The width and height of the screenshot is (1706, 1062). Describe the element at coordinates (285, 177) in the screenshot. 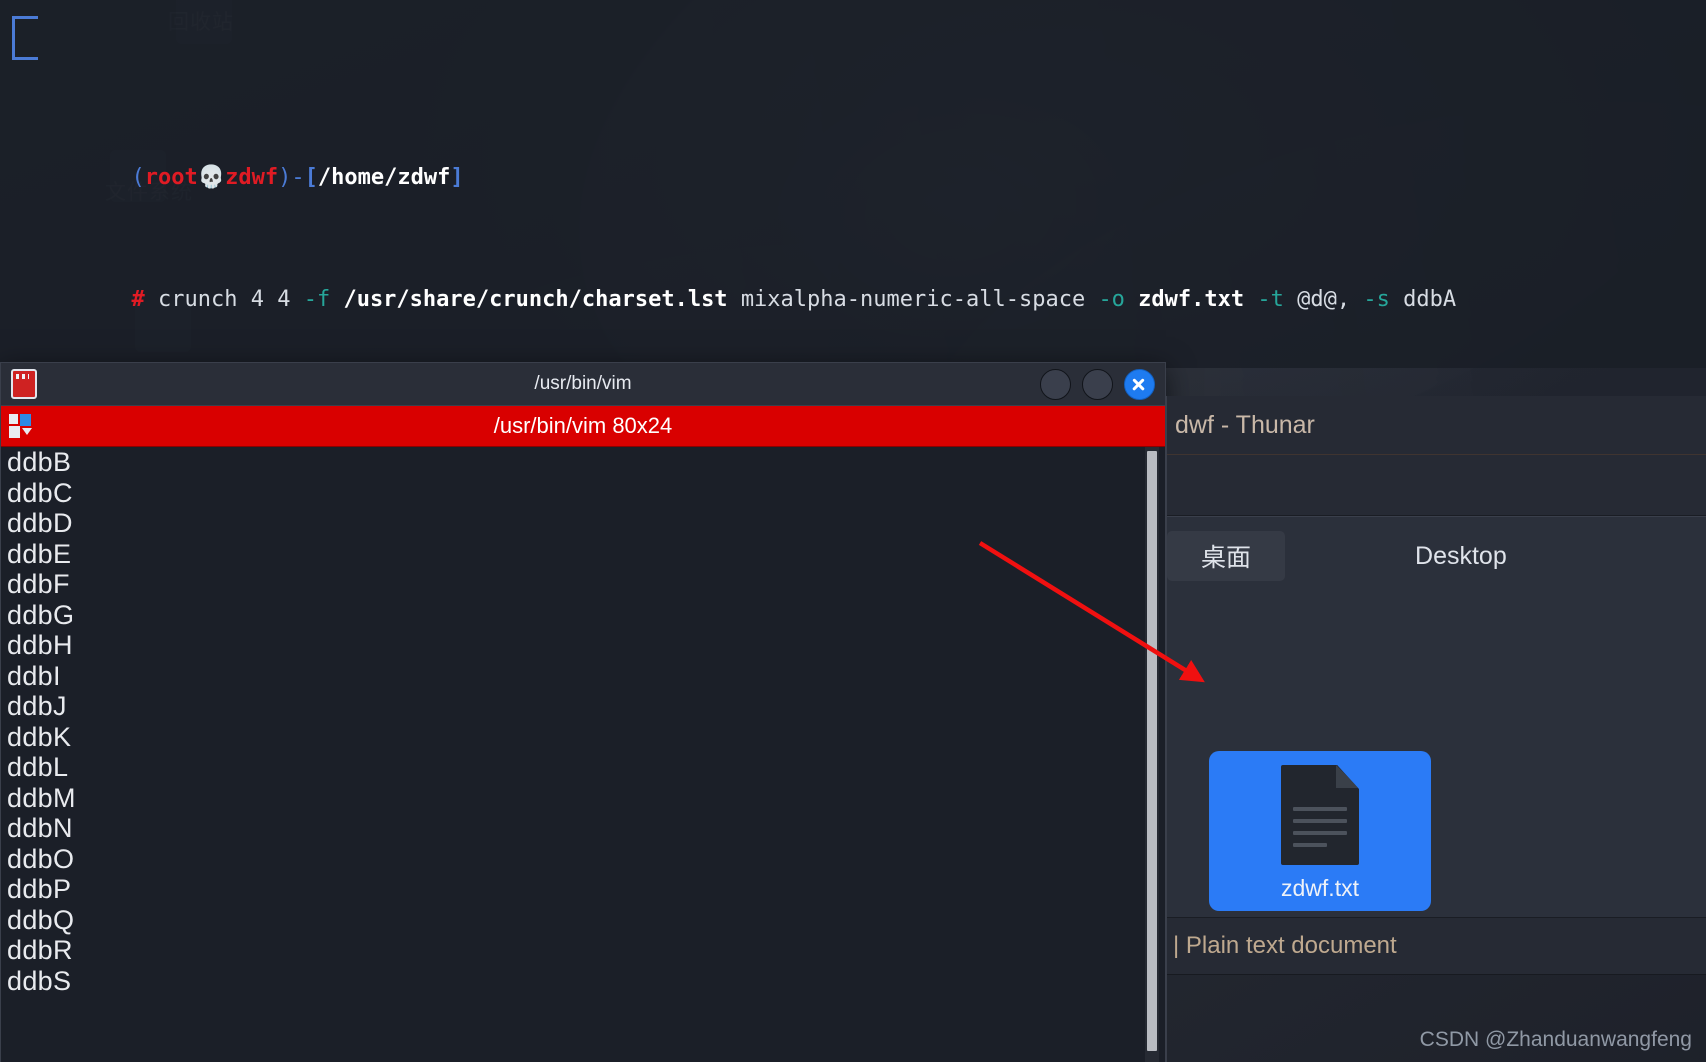

I see `prompt-close-paren: )` at that location.